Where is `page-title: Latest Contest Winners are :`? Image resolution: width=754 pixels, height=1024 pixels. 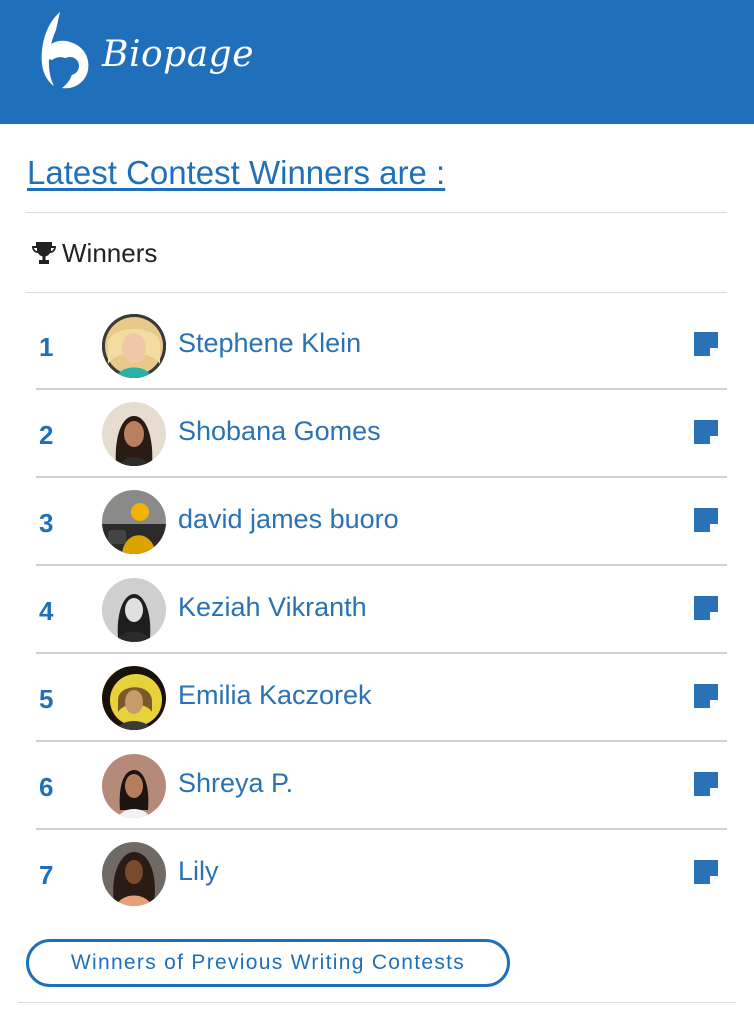 page-title: Latest Contest Winners are : is located at coordinates (236, 173).